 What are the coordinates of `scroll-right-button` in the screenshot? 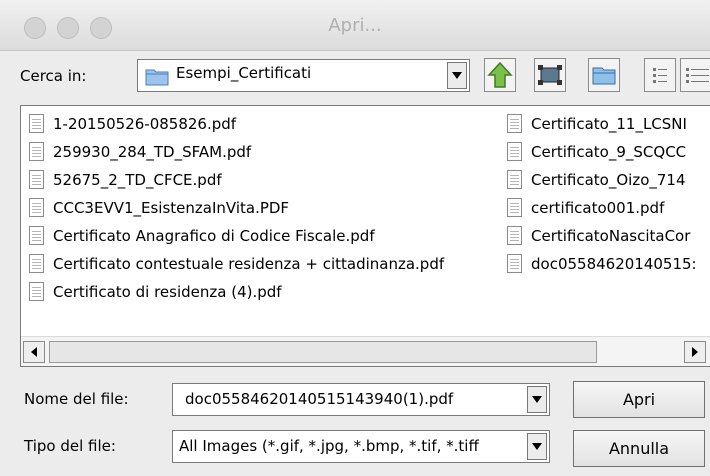 It's located at (695, 352).